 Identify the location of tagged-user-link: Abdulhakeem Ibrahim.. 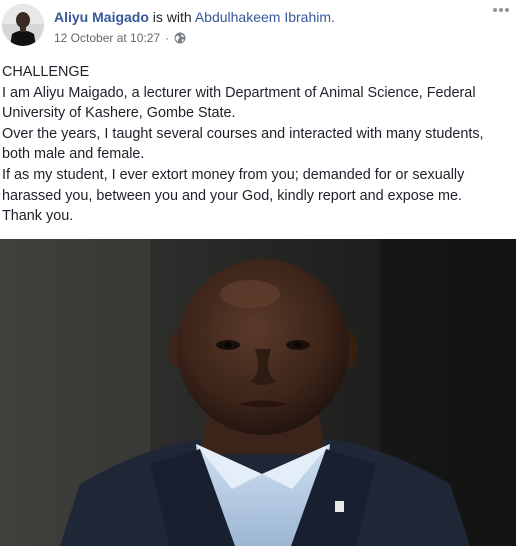
(265, 17).